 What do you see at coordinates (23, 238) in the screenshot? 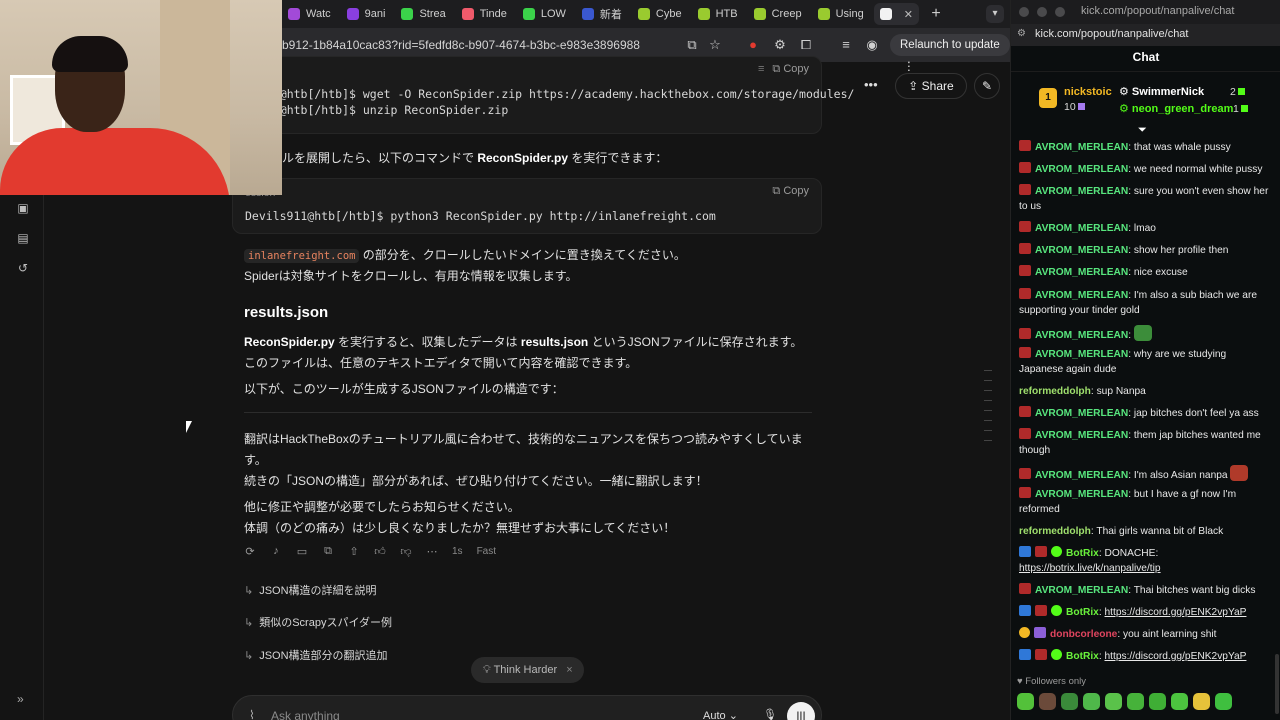
I see `library-icon: ▤` at bounding box center [23, 238].